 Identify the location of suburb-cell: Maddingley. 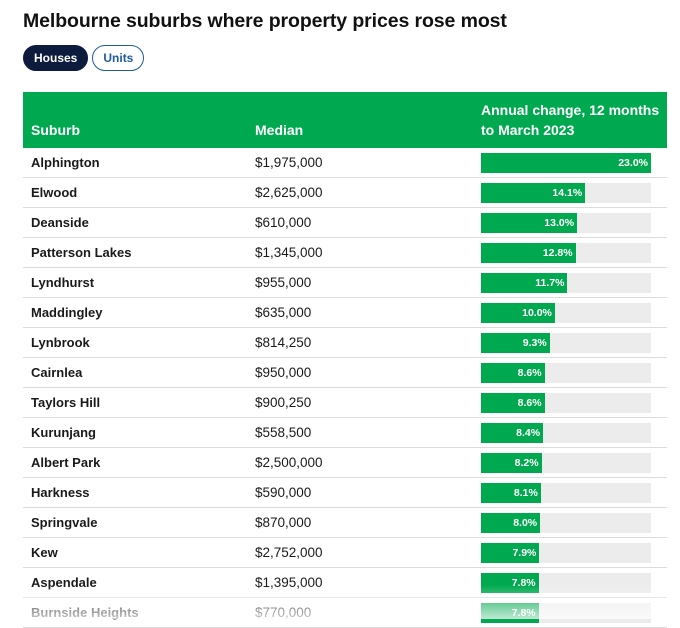
(67, 312).